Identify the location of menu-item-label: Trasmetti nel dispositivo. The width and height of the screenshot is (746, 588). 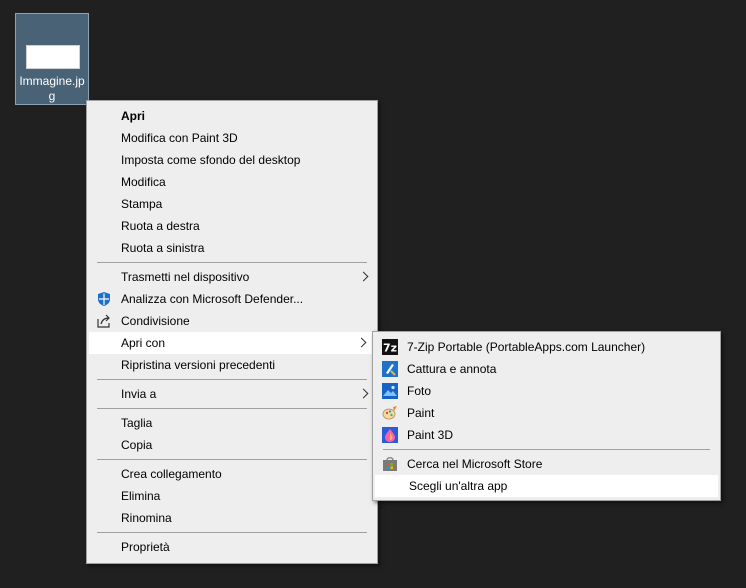
(185, 277).